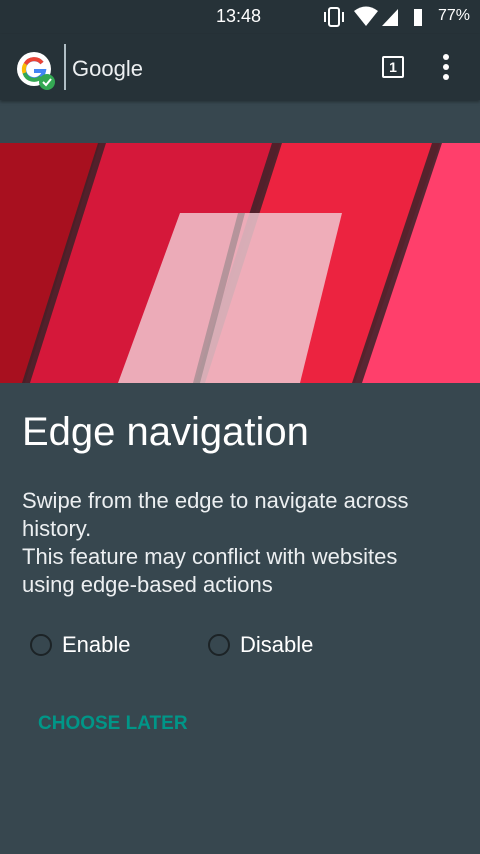 Image resolution: width=480 pixels, height=854 pixels. I want to click on verified-check-icon, so click(47, 82).